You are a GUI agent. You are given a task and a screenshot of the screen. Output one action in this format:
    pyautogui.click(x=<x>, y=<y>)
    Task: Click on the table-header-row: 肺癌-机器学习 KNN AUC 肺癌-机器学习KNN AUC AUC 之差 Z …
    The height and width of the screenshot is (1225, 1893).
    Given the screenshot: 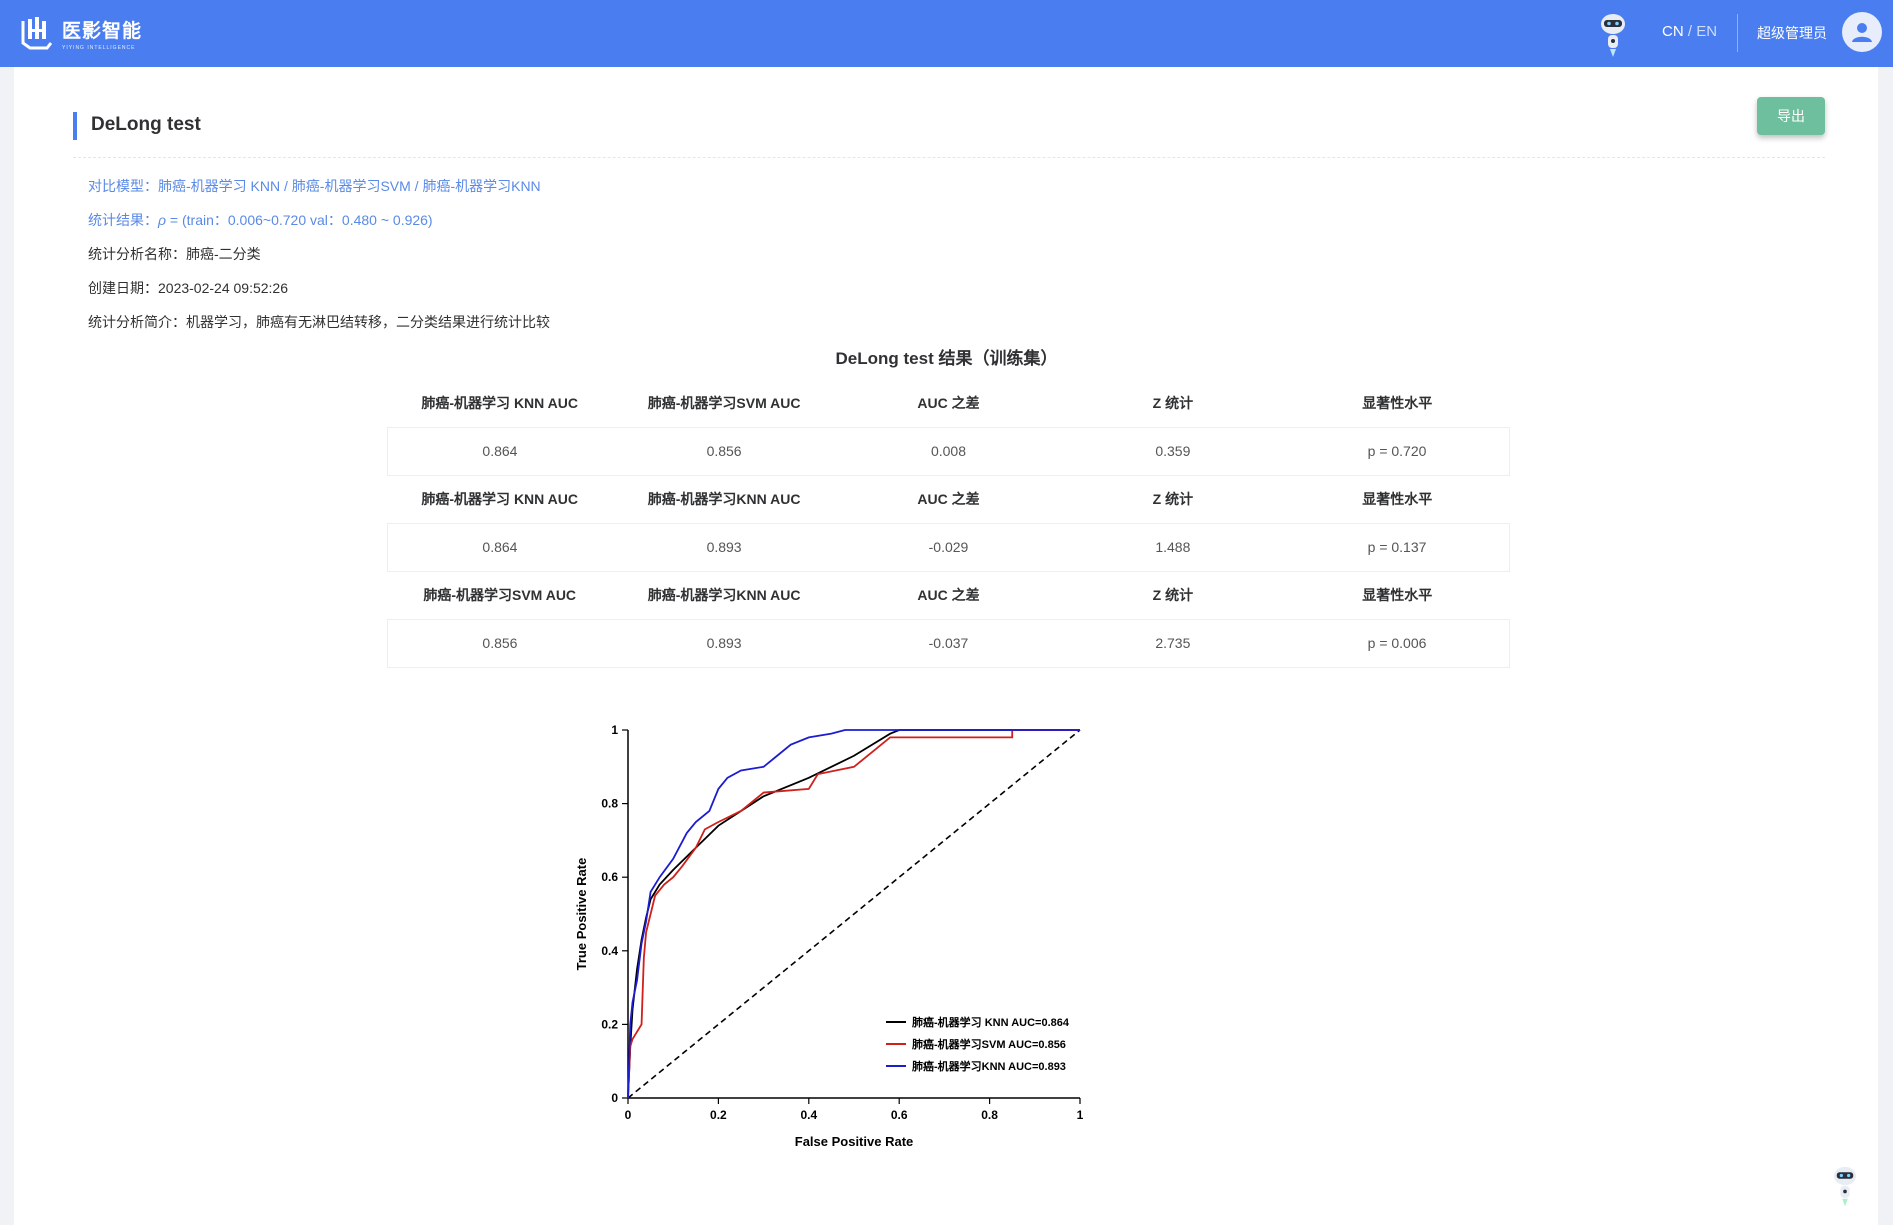 What is the action you would take?
    pyautogui.click(x=948, y=499)
    